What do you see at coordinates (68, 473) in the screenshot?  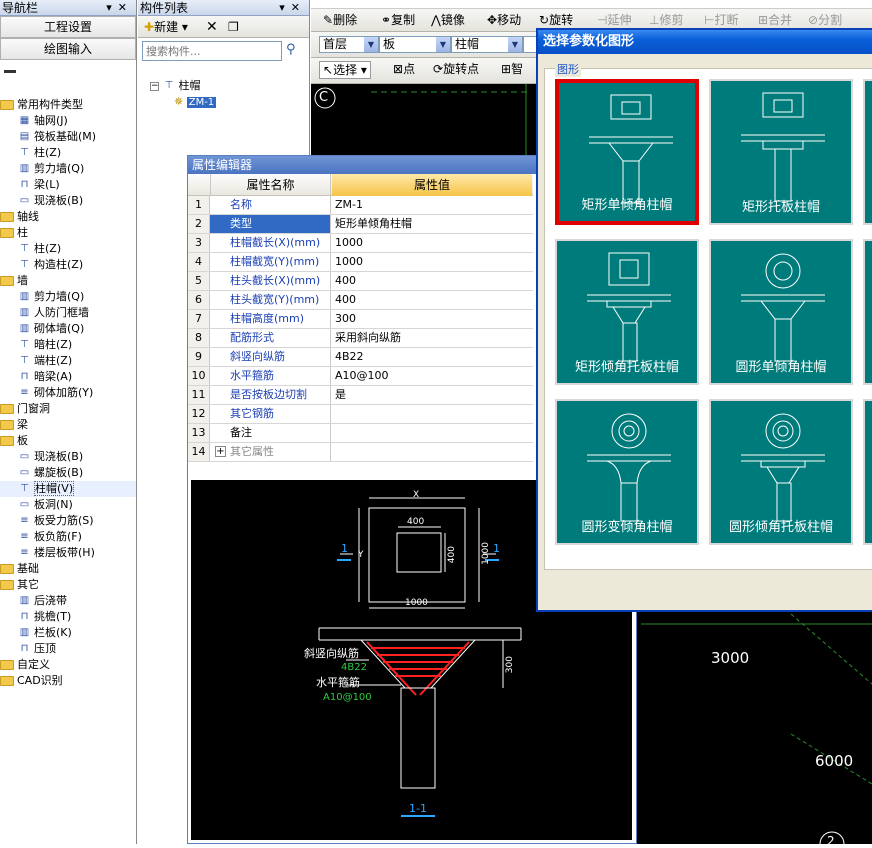 I see `tree-item: ▭ 螺旋板(B)` at bounding box center [68, 473].